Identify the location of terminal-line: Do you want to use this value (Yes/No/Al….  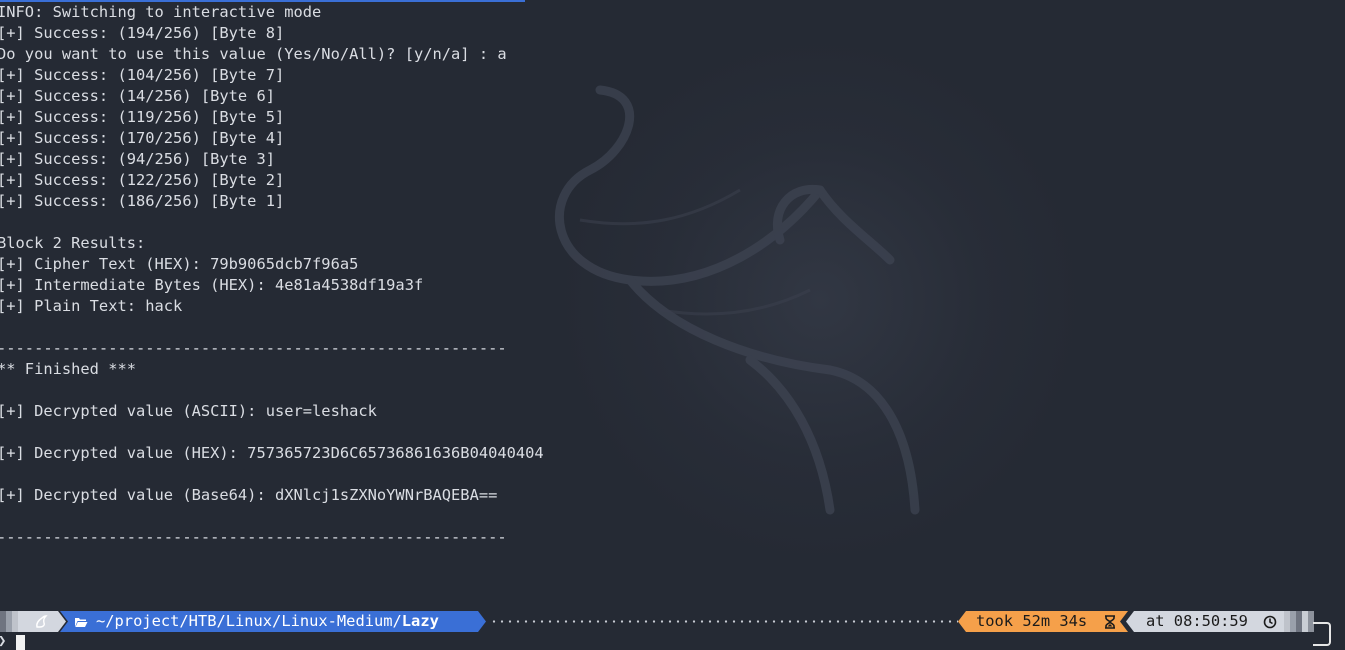
(253, 54).